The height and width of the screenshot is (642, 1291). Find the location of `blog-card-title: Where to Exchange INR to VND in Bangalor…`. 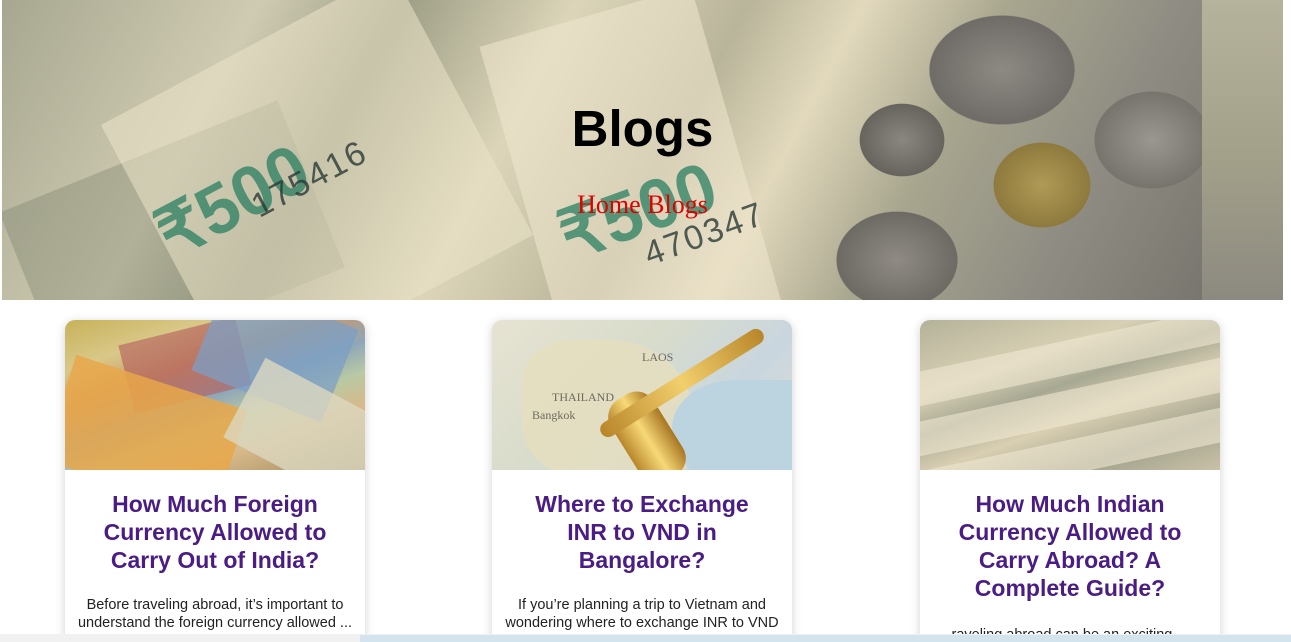

blog-card-title: Where to Exchange INR to VND in Bangalor… is located at coordinates (642, 532).